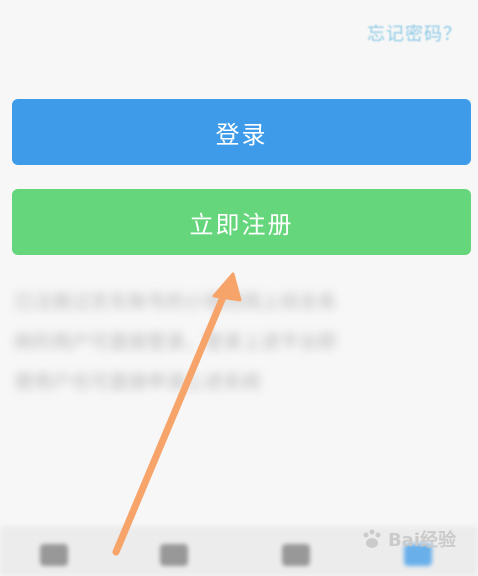 The height and width of the screenshot is (576, 478). What do you see at coordinates (176, 302) in the screenshot?
I see `notice-line: 已注册过京东账号的小保险网上综合系` at bounding box center [176, 302].